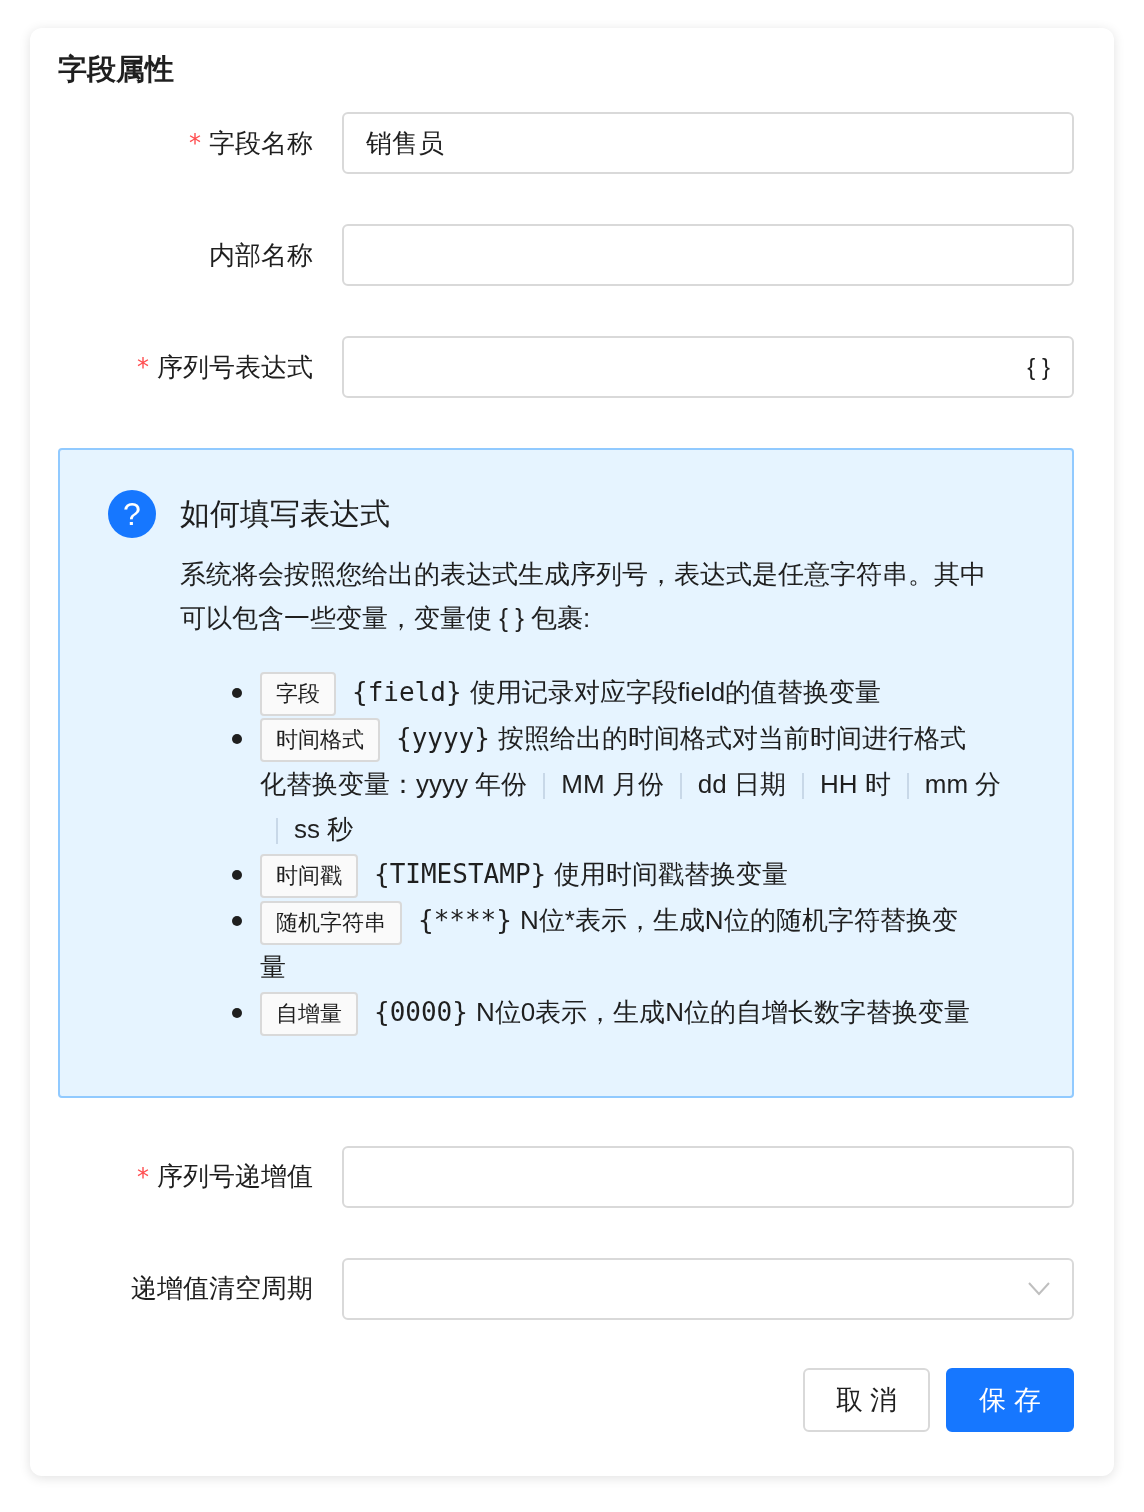  I want to click on help-title: 如何填写表达式, so click(285, 514).